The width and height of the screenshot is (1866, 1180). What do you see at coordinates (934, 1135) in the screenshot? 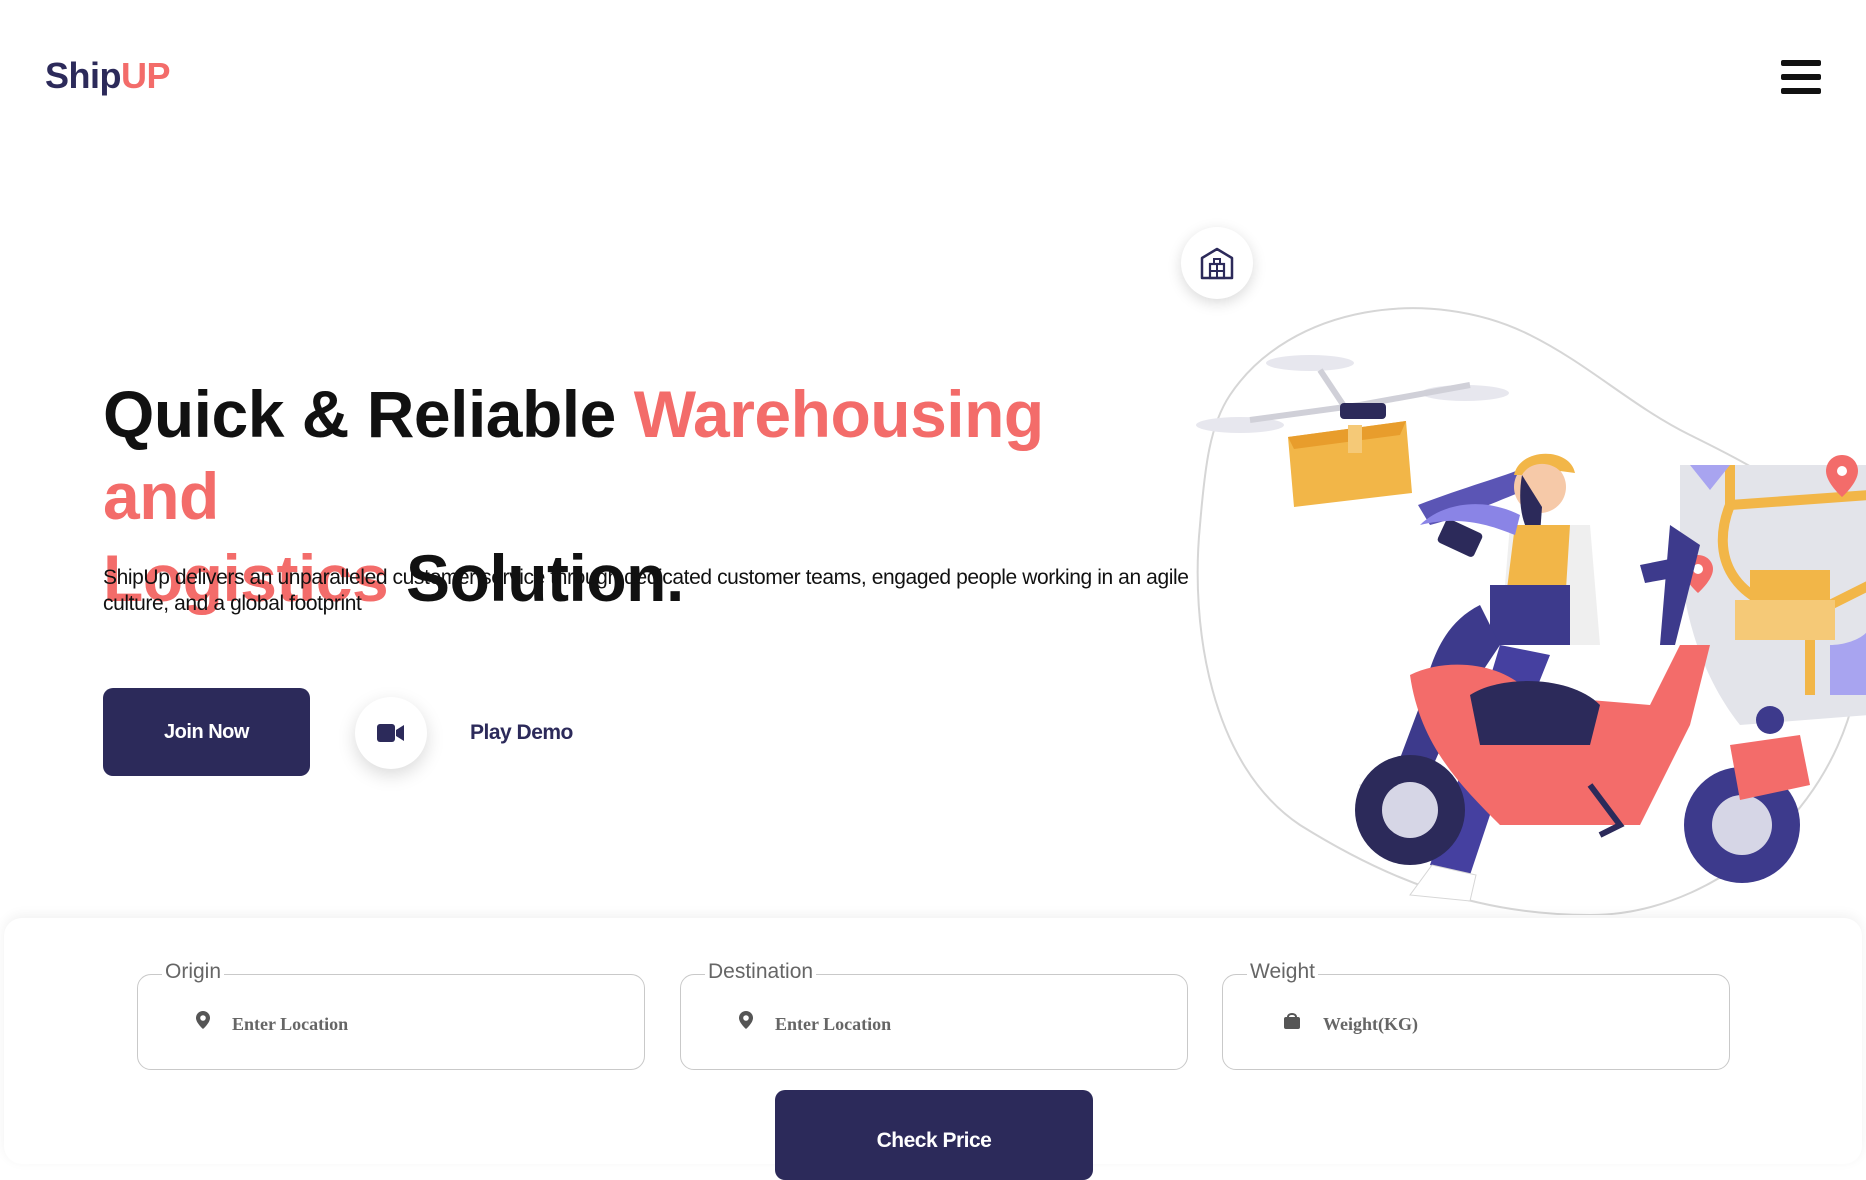
I see `check-price-button: Check Price` at bounding box center [934, 1135].